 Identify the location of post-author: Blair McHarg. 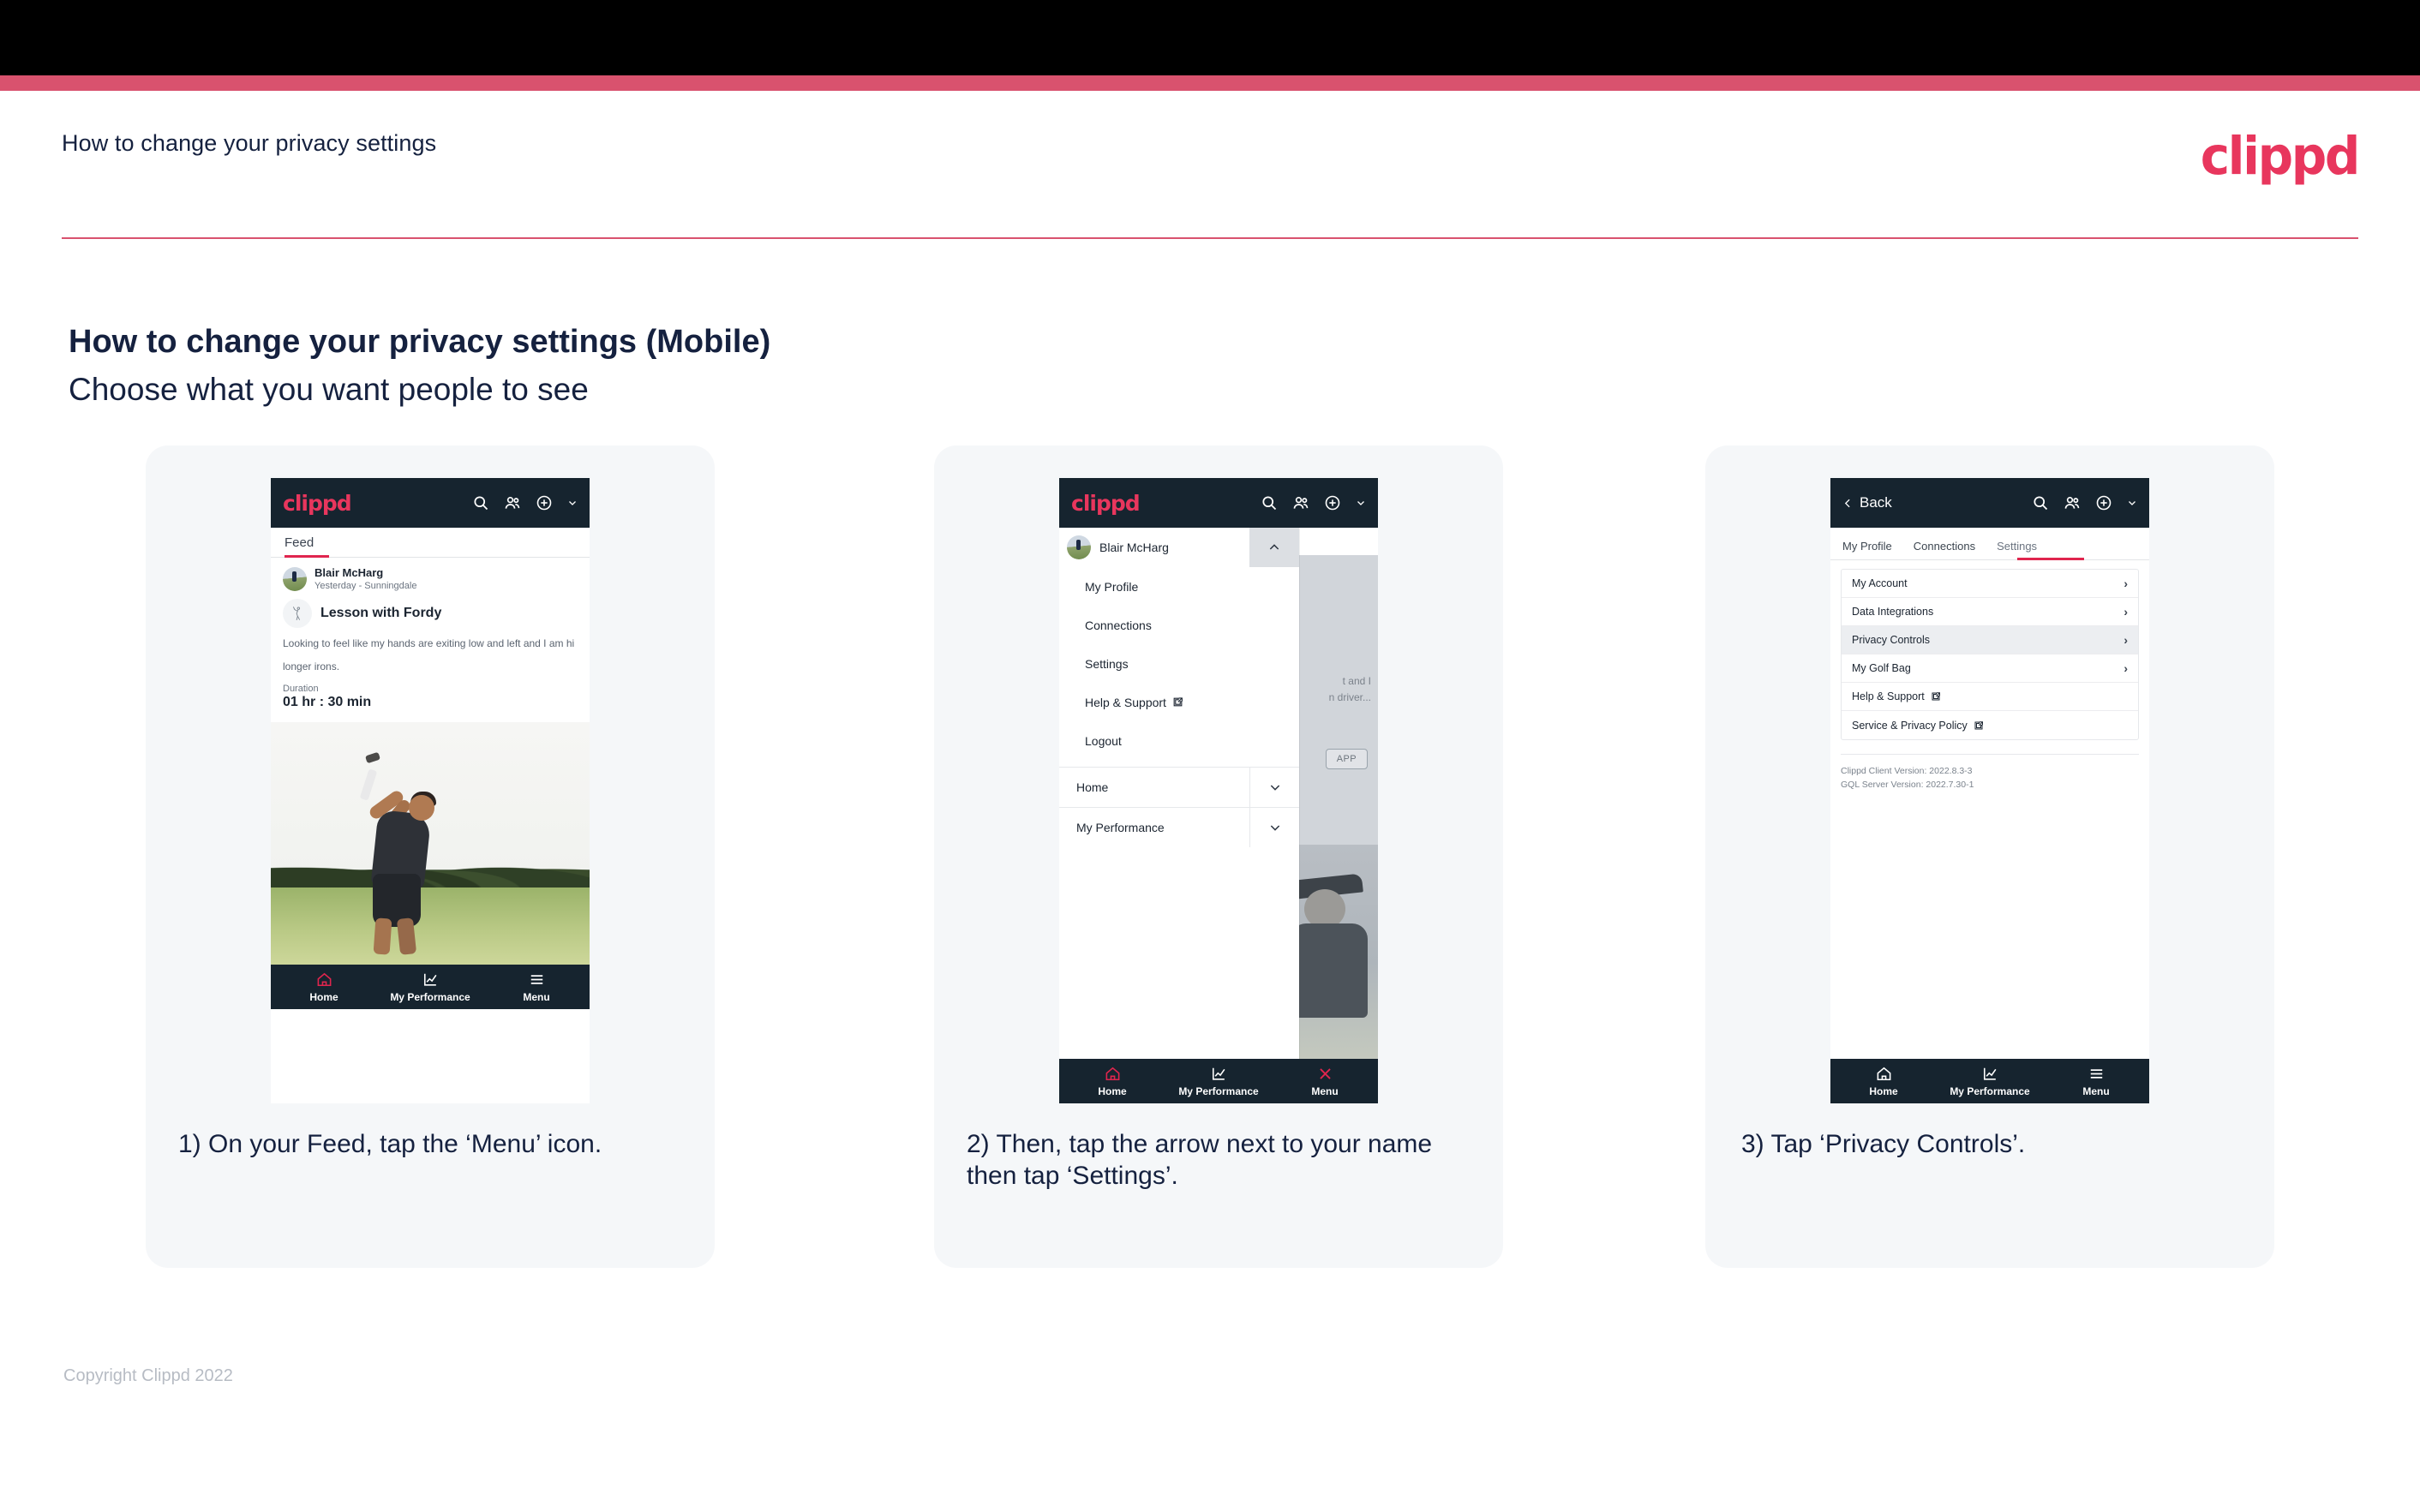
(349, 572).